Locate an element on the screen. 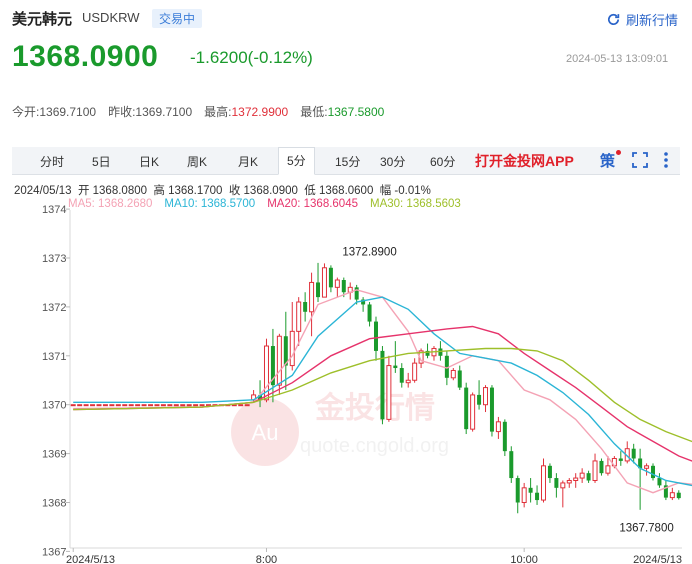 The width and height of the screenshot is (692, 564). y-tick-label: 1374 is located at coordinates (54, 210).